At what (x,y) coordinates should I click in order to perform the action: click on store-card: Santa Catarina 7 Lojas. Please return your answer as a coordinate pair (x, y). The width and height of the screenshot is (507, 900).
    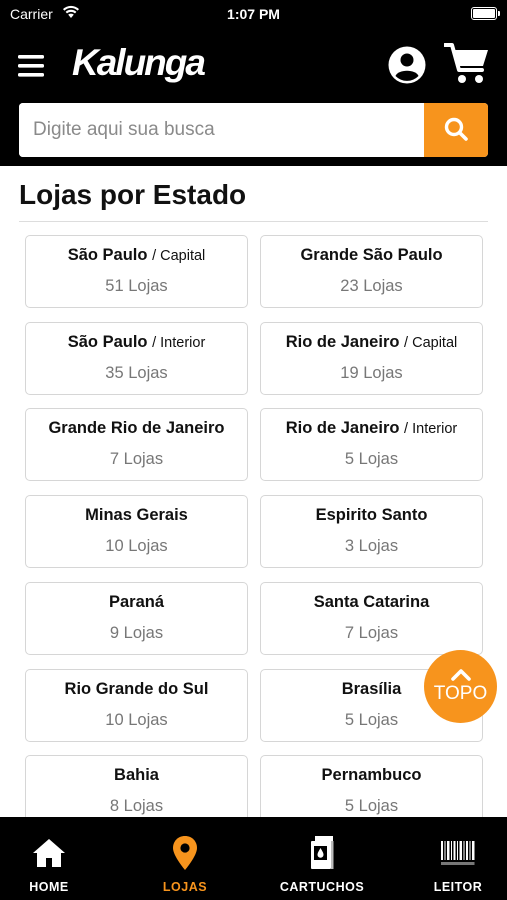
    Looking at the image, I should click on (371, 618).